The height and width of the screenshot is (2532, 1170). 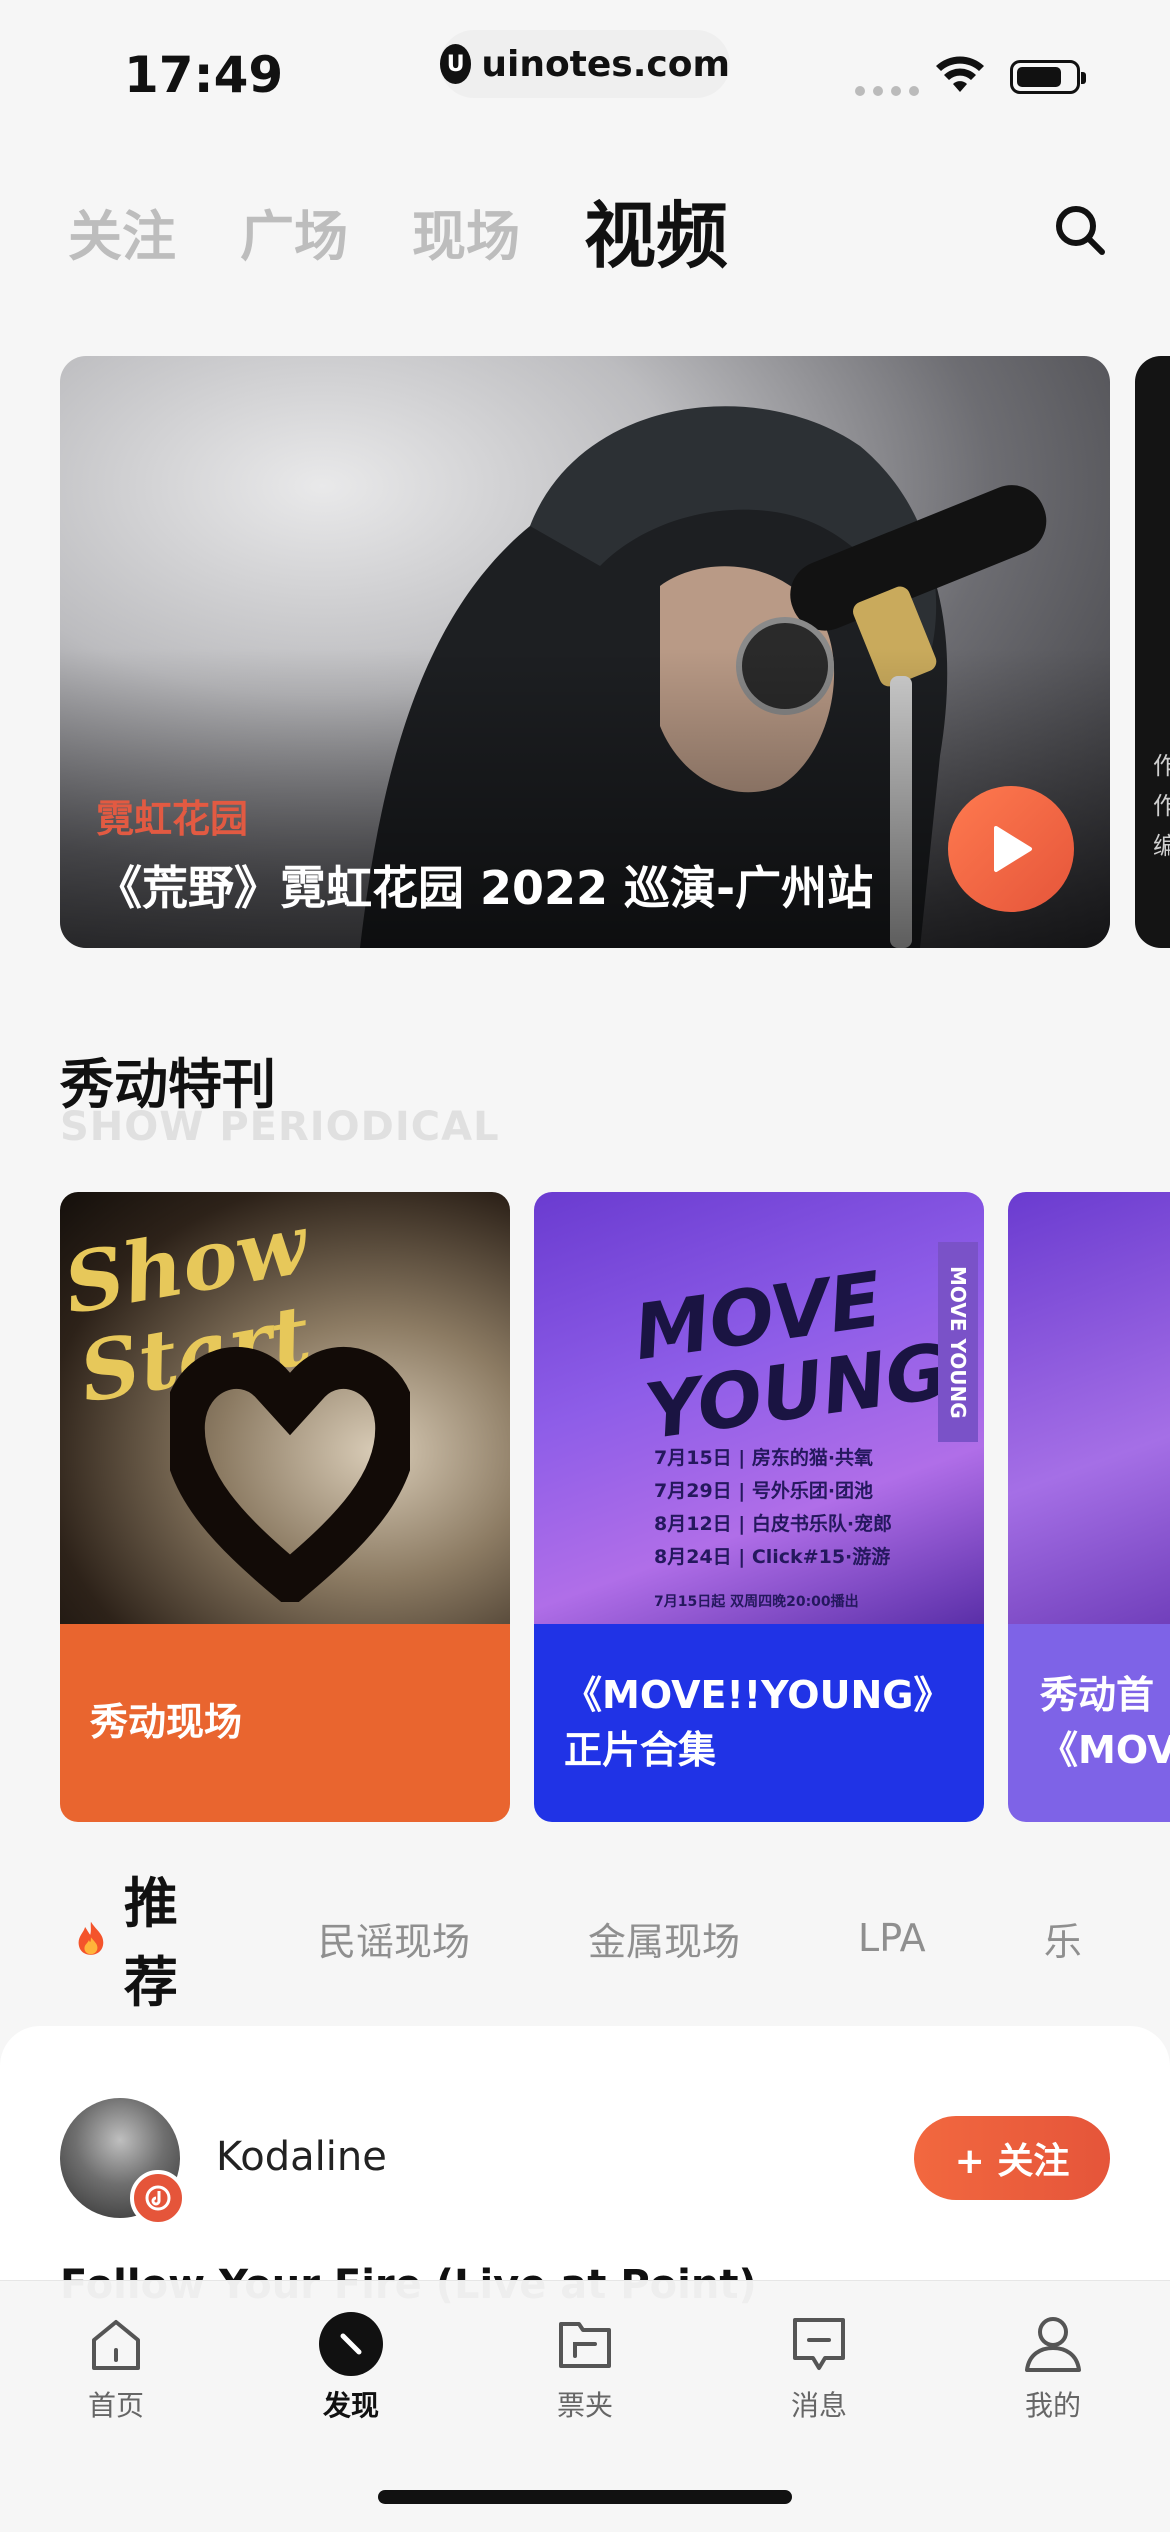 What do you see at coordinates (159, 1938) in the screenshot?
I see `tab-recommend: 推荐` at bounding box center [159, 1938].